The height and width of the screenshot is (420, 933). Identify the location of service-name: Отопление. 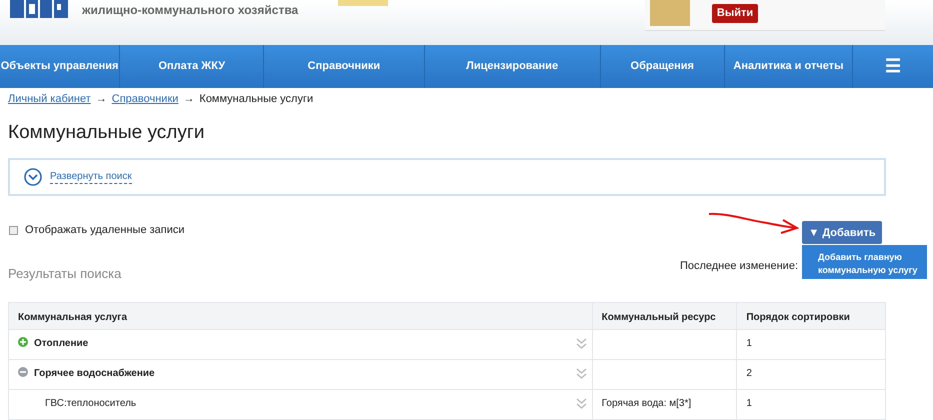
(61, 344).